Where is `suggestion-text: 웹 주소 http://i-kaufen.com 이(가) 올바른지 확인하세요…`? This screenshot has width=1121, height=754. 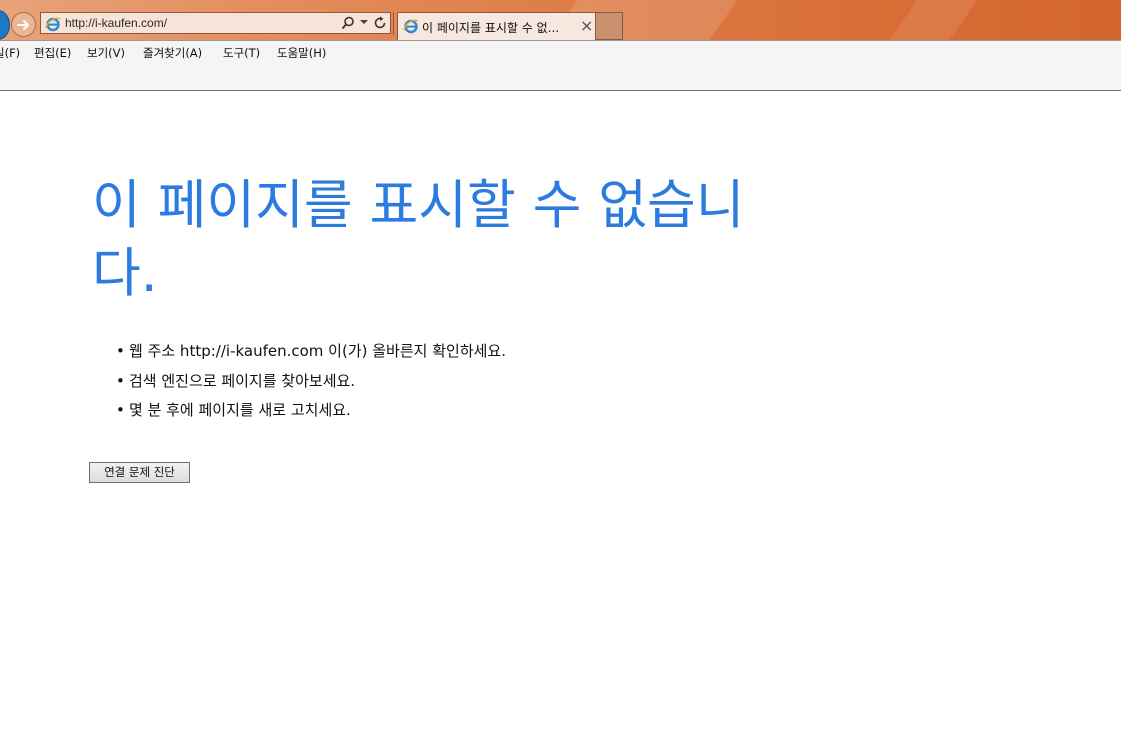 suggestion-text: 웹 주소 http://i-kaufen.com 이(가) 올바른지 확인하세요… is located at coordinates (317, 351).